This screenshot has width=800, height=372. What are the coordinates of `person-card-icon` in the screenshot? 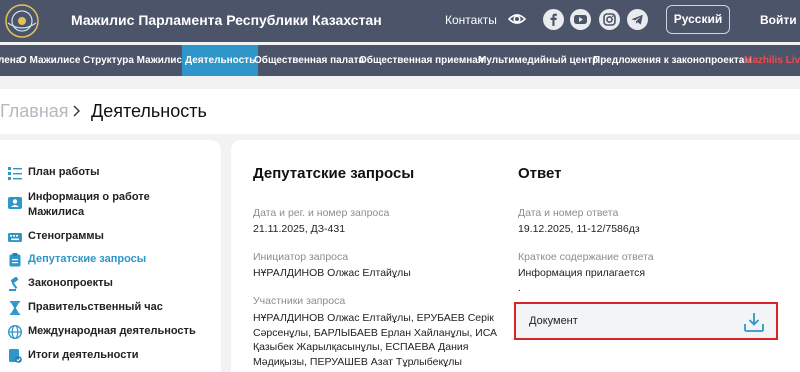 It's located at (15, 203).